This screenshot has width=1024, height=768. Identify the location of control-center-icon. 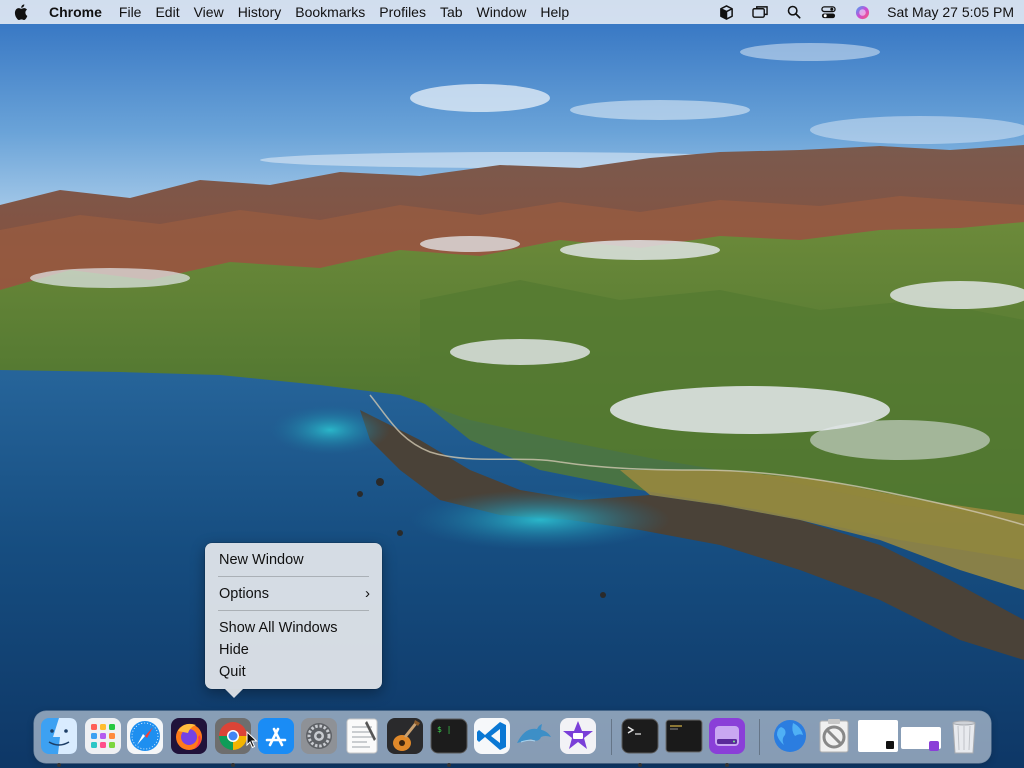
(828, 12).